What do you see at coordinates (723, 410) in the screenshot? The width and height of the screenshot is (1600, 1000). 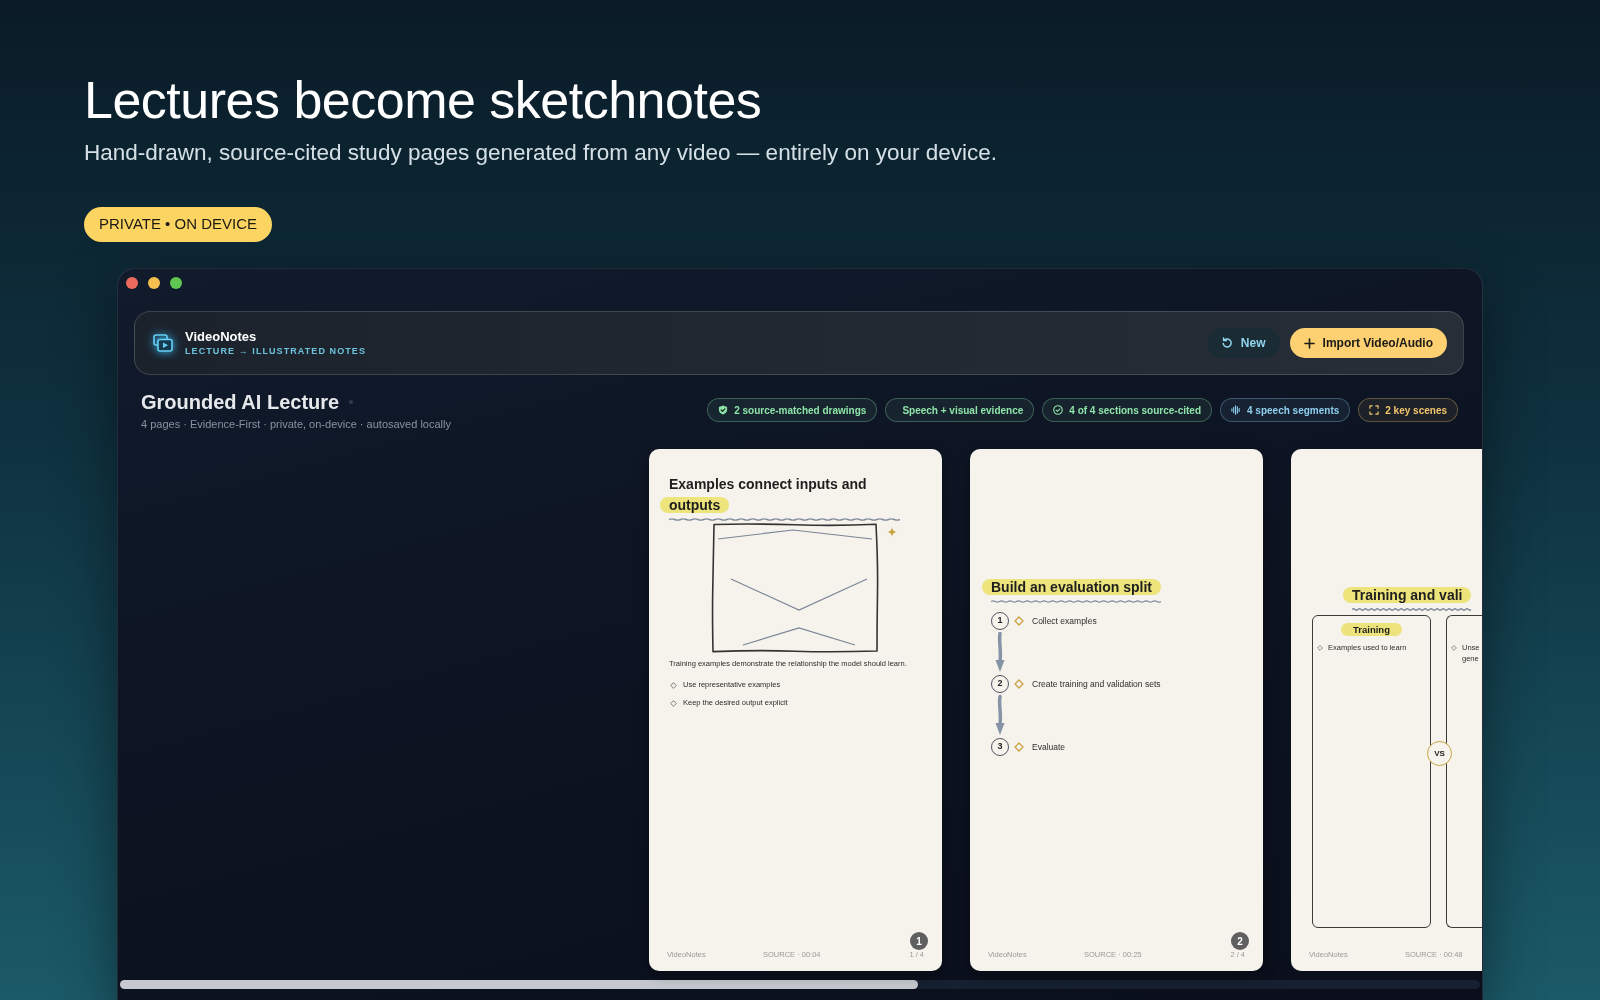 I see `shield-check-icon` at bounding box center [723, 410].